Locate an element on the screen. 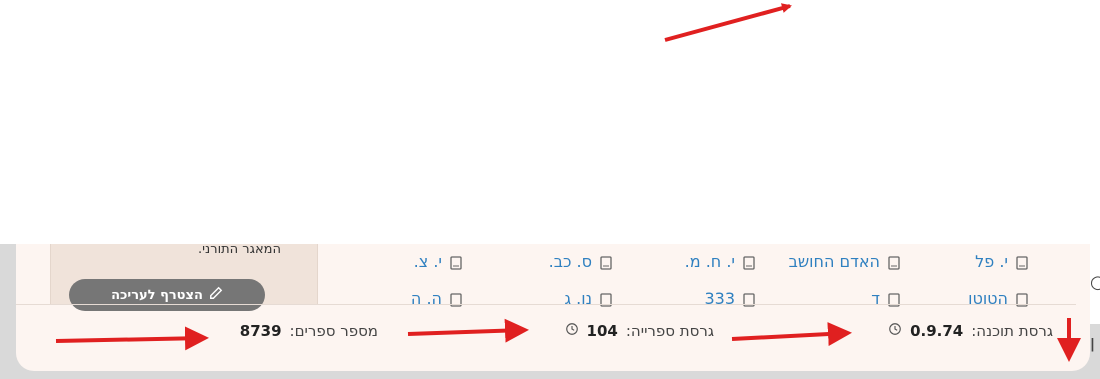  annotation-arrows-status is located at coordinates (568, 340).